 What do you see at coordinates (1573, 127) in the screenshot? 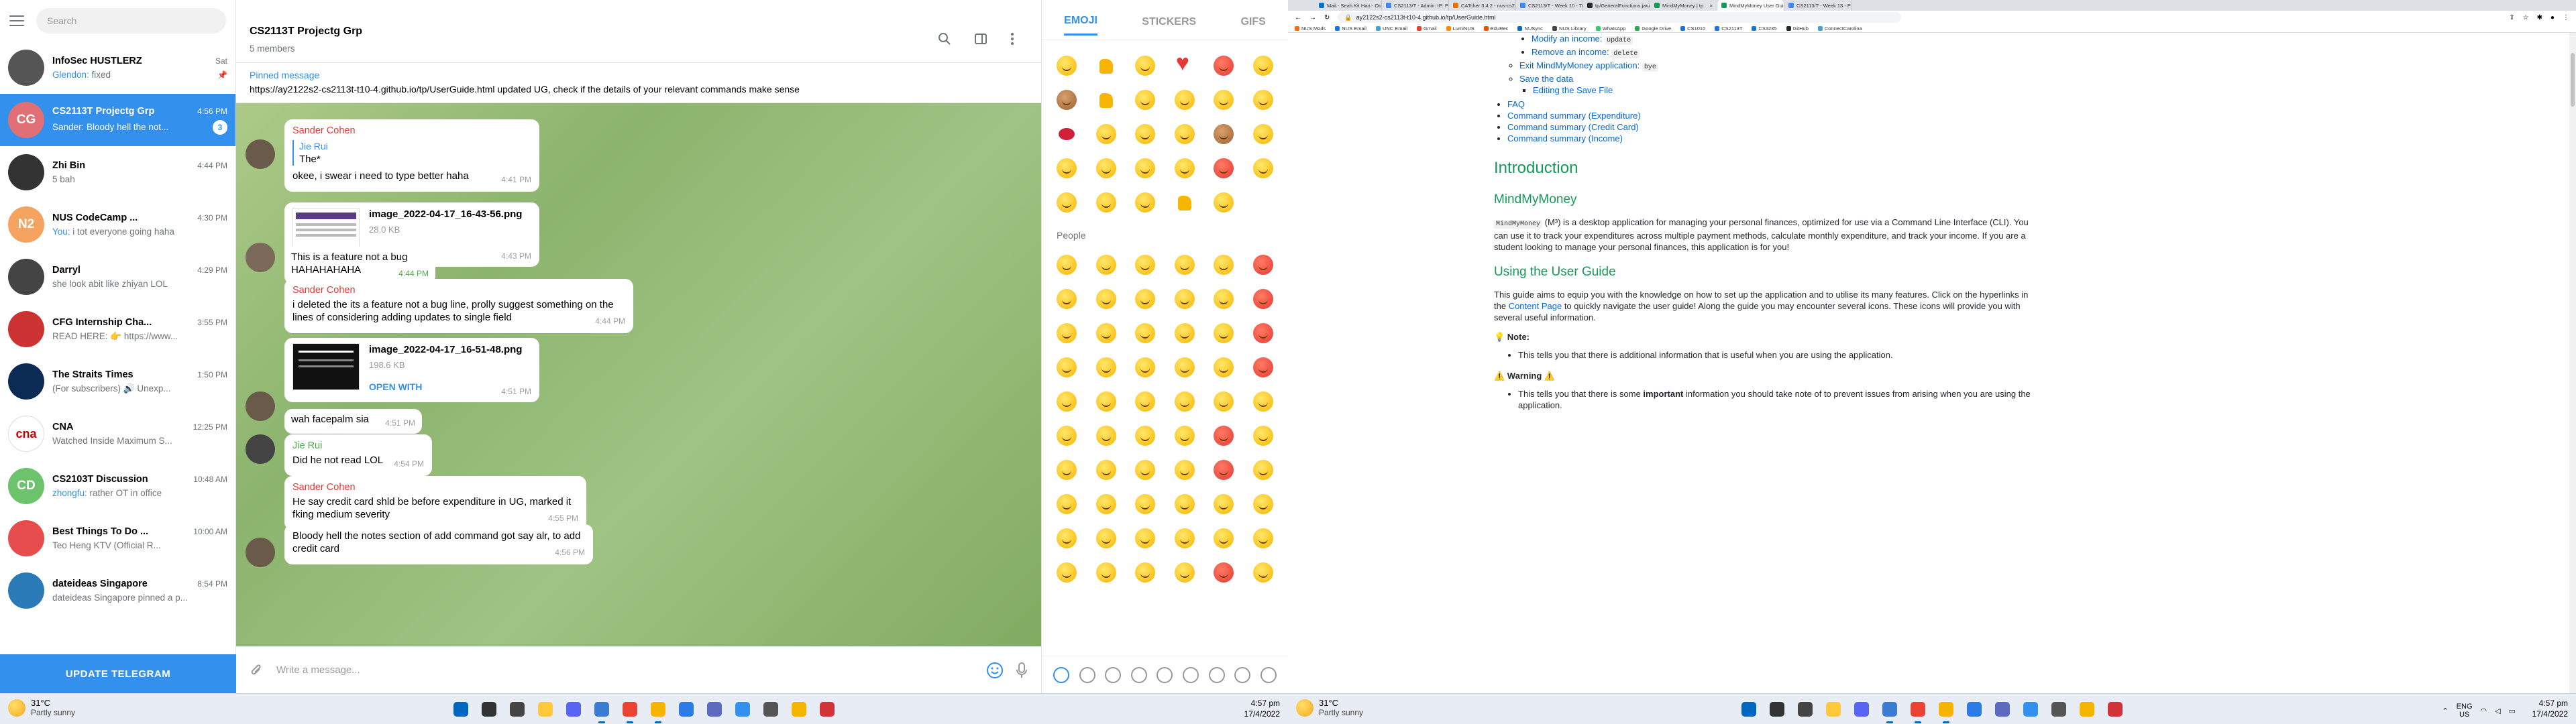
I see `toc-link: Command summary (Credit Card)` at bounding box center [1573, 127].